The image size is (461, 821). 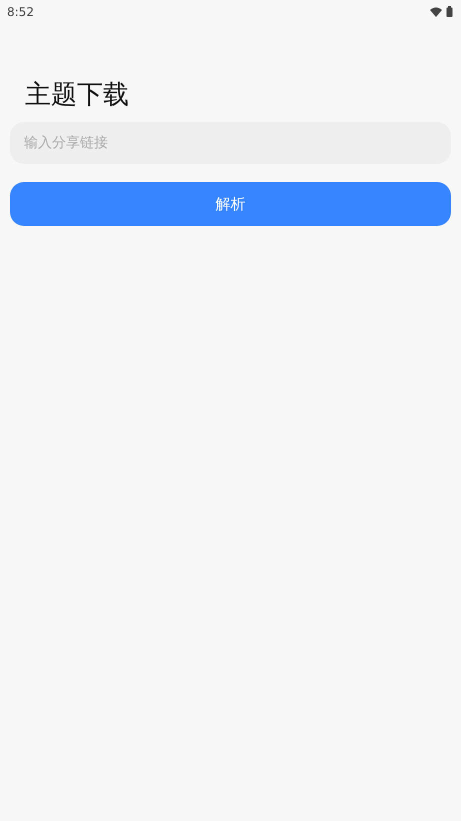 I want to click on page-title: 主题下载, so click(x=77, y=95).